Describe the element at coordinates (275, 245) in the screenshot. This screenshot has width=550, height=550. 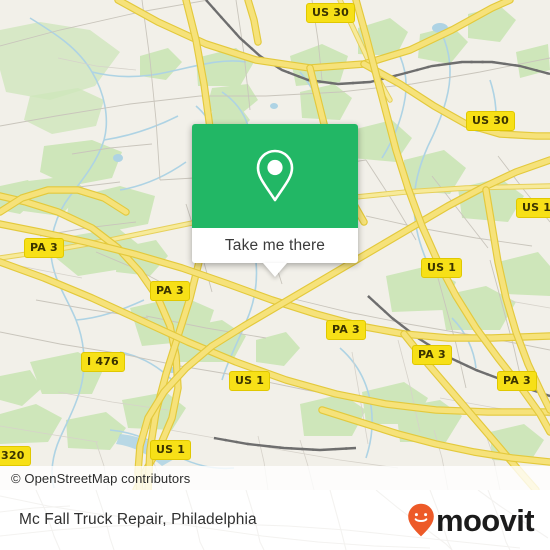
I see `take-me-there-label: Take me there` at that location.